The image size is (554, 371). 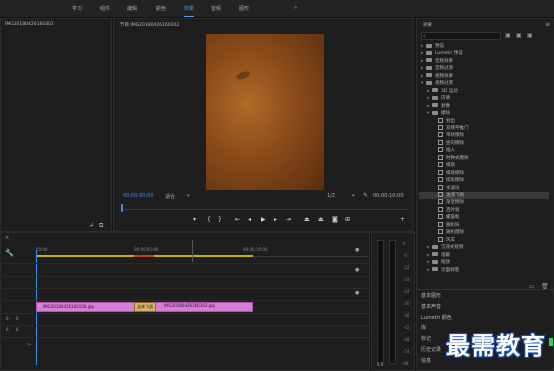 What do you see at coordinates (7, 238) in the screenshot?
I see `close-icon: ×` at bounding box center [7, 238].